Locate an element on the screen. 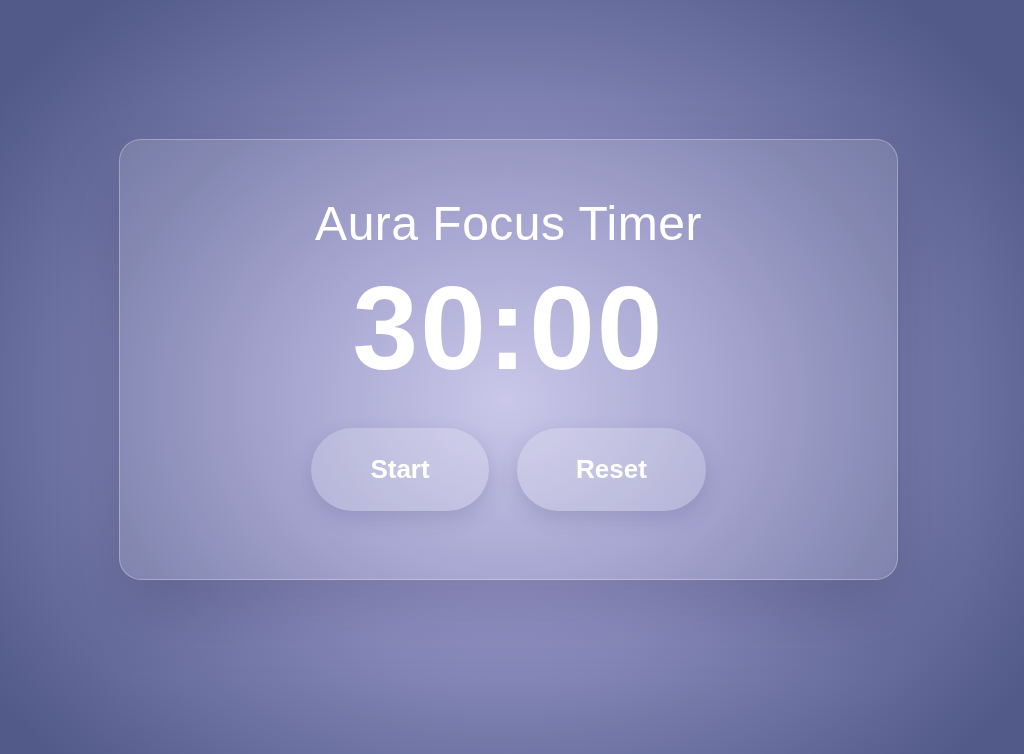 This screenshot has width=1024, height=754. timer-display: 30:00 is located at coordinates (508, 328).